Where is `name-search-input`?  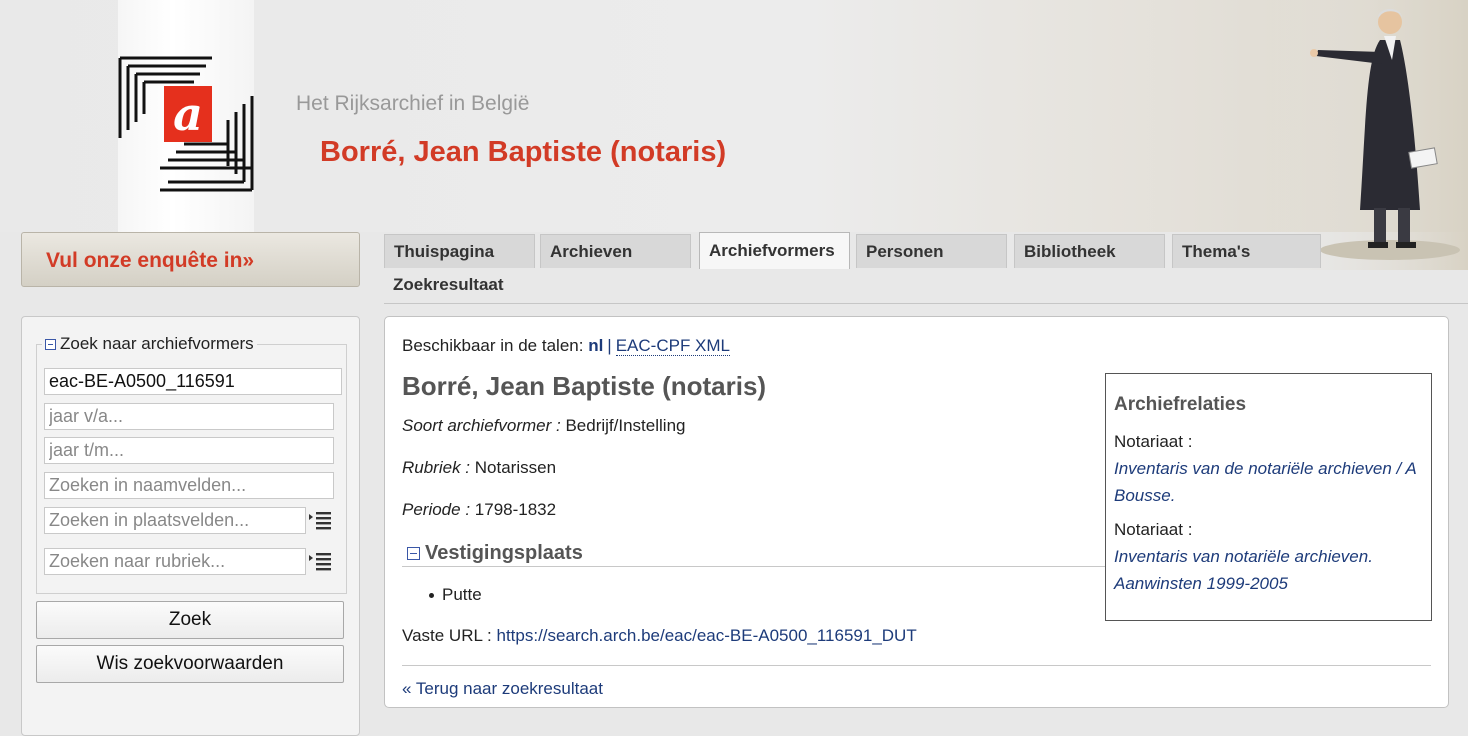
name-search-input is located at coordinates (189, 485).